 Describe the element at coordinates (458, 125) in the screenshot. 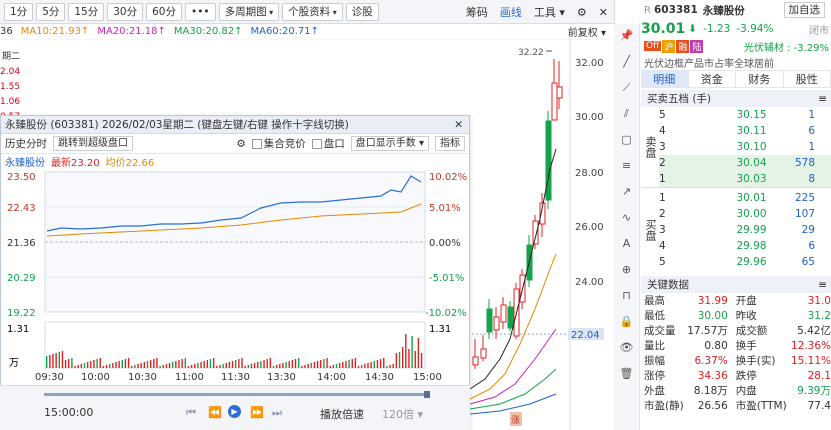

I see `popup-close-icon: ✕` at that location.